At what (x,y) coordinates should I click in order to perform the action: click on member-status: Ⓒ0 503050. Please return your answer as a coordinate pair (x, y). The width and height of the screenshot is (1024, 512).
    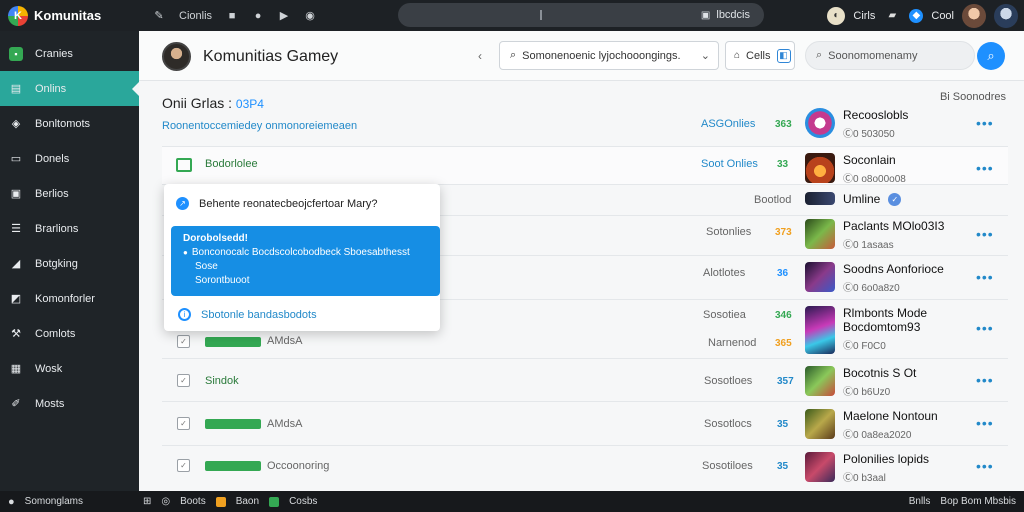
    Looking at the image, I should click on (869, 134).